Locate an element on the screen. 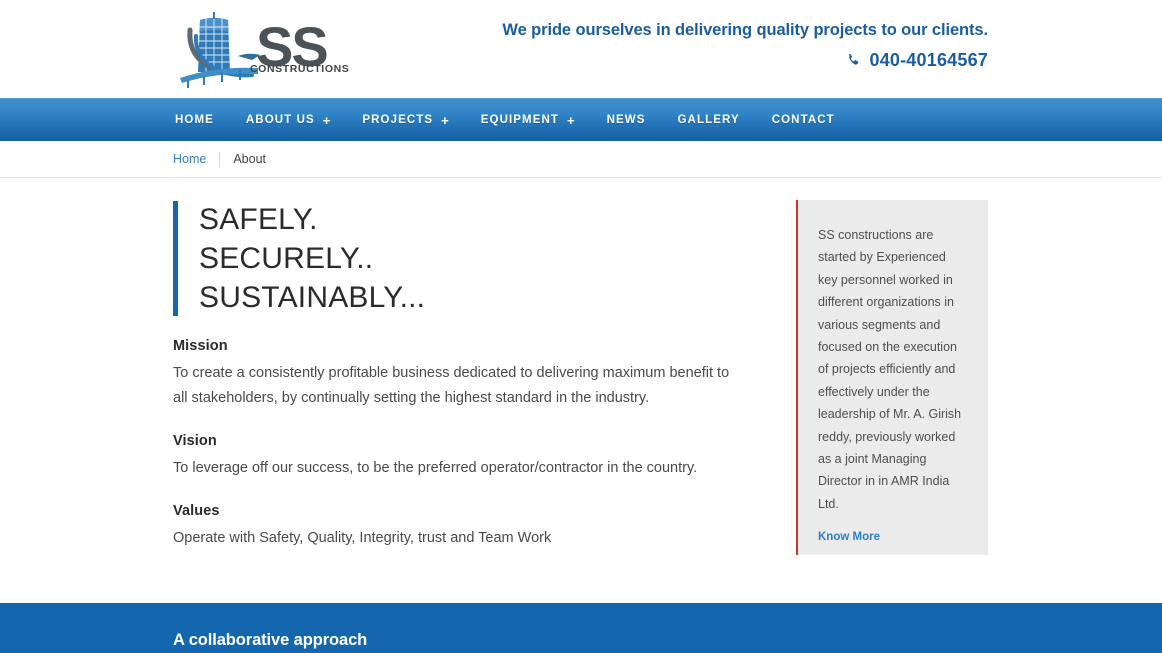 Image resolution: width=1162 pixels, height=653 pixels. collaborative-approach-band: A collaborative approach is located at coordinates (581, 628).